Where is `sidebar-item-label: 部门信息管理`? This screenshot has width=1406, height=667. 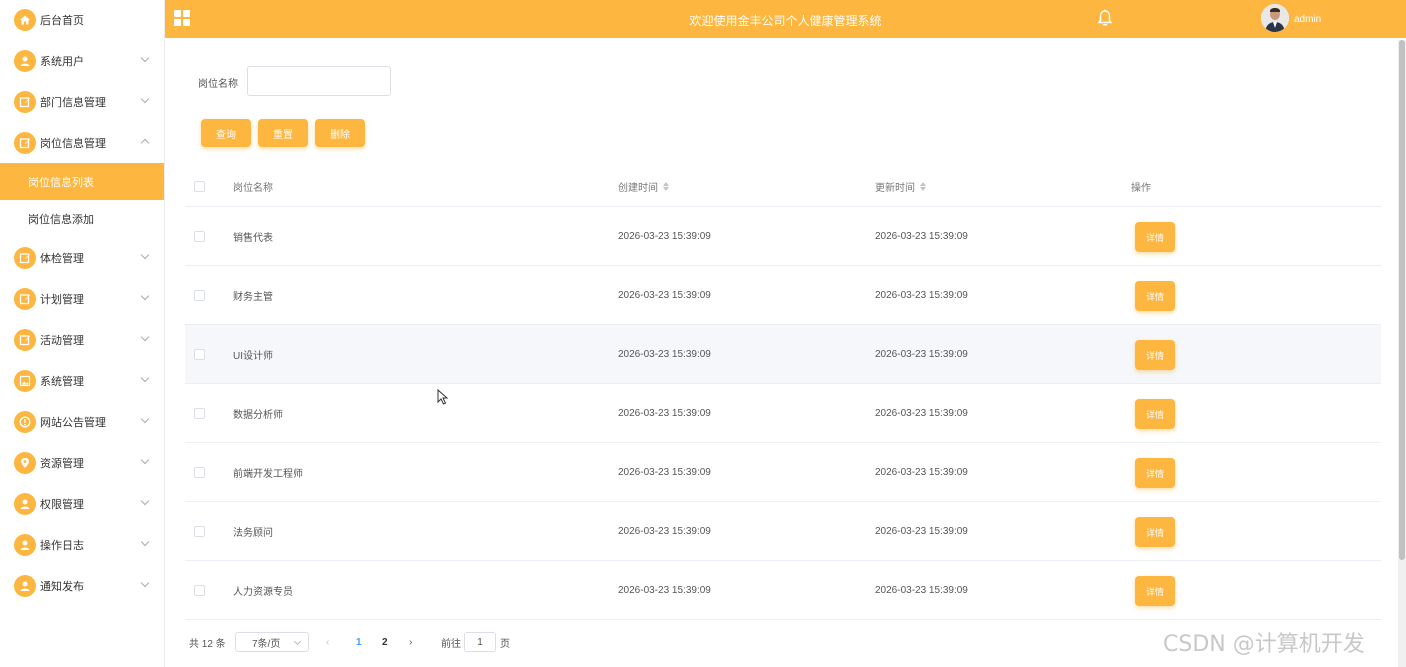
sidebar-item-label: 部门信息管理 is located at coordinates (73, 102).